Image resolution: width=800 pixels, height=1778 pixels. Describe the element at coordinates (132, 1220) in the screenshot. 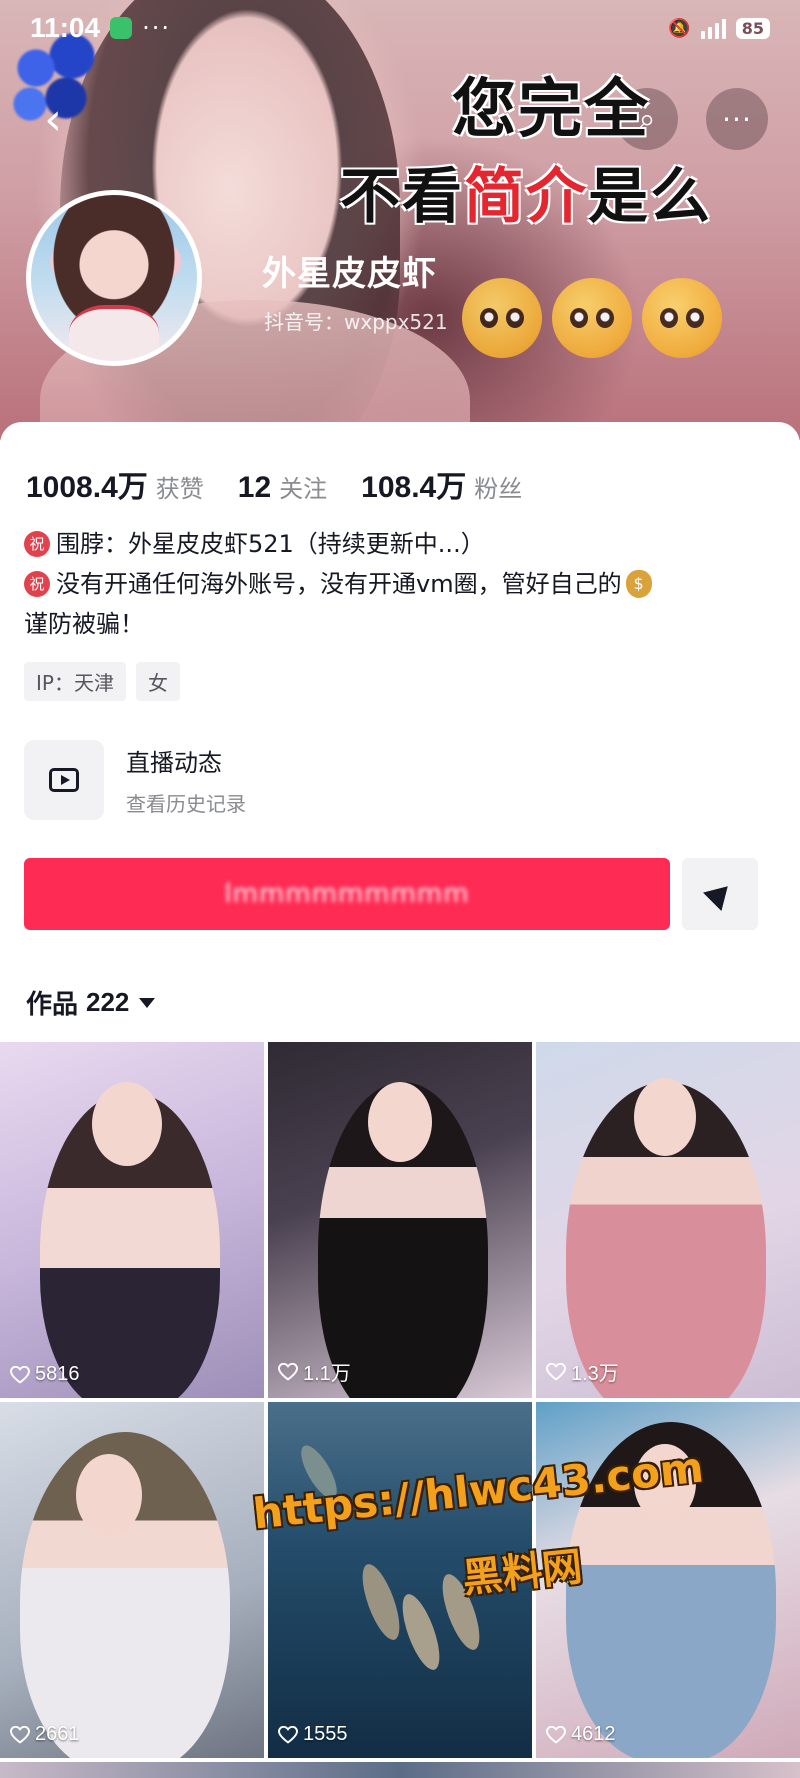

I see `video-thumbnail: 5816` at that location.